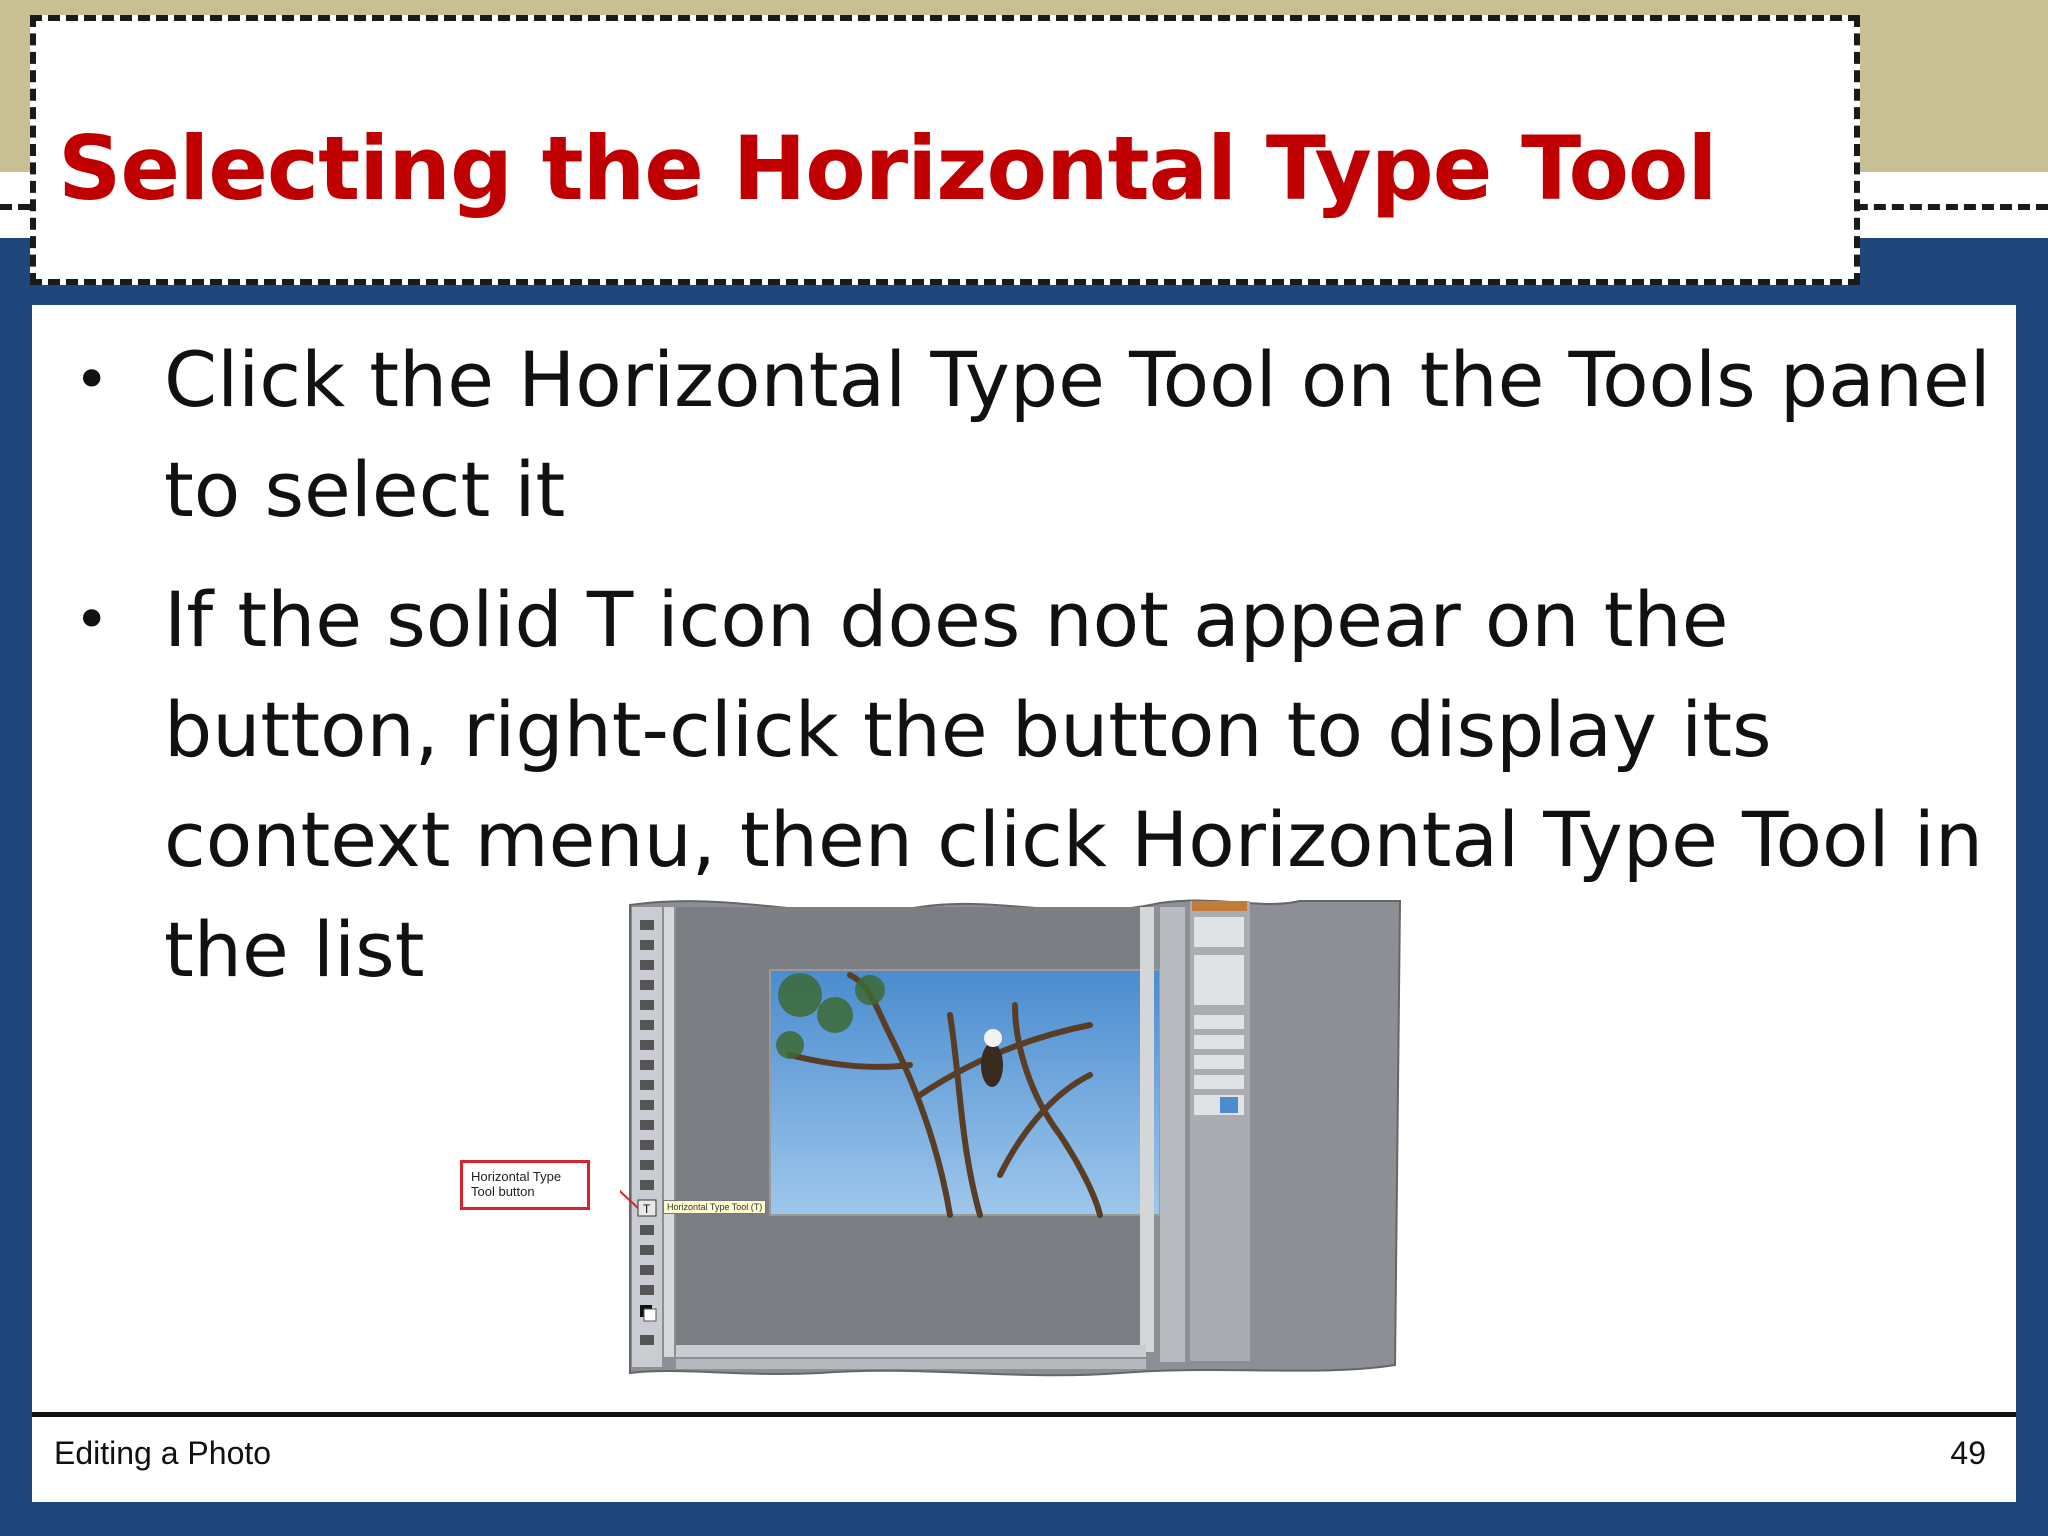 This screenshot has width=2048, height=1536. I want to click on panel-icons-column, so click(1172, 1134).